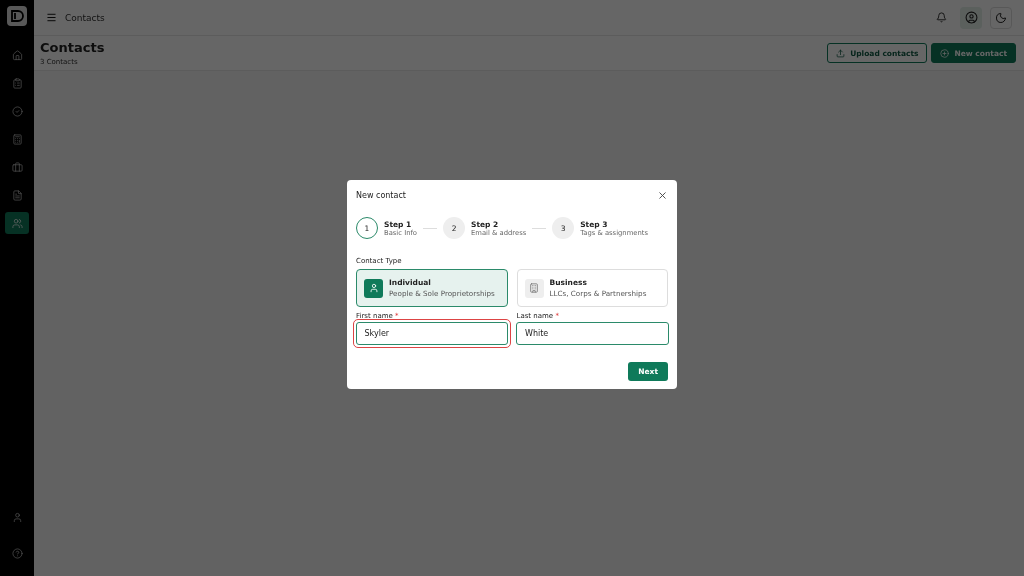  Describe the element at coordinates (85, 17) in the screenshot. I see `breadcrumb: Contacts` at that location.